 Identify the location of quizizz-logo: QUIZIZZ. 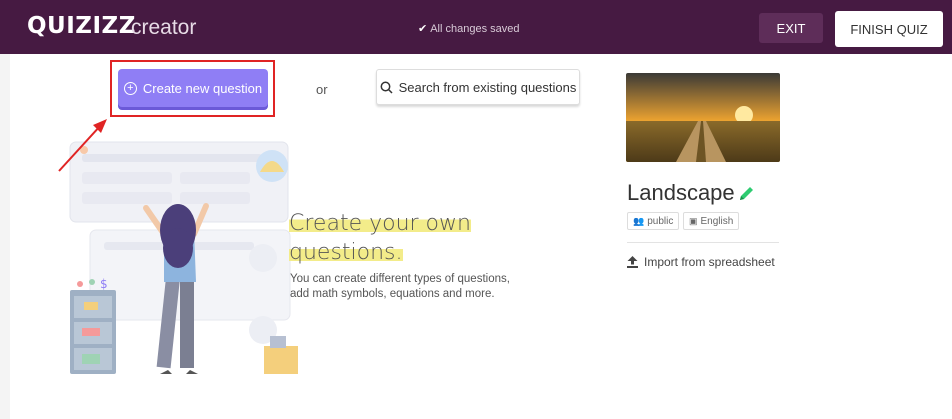
(81, 26).